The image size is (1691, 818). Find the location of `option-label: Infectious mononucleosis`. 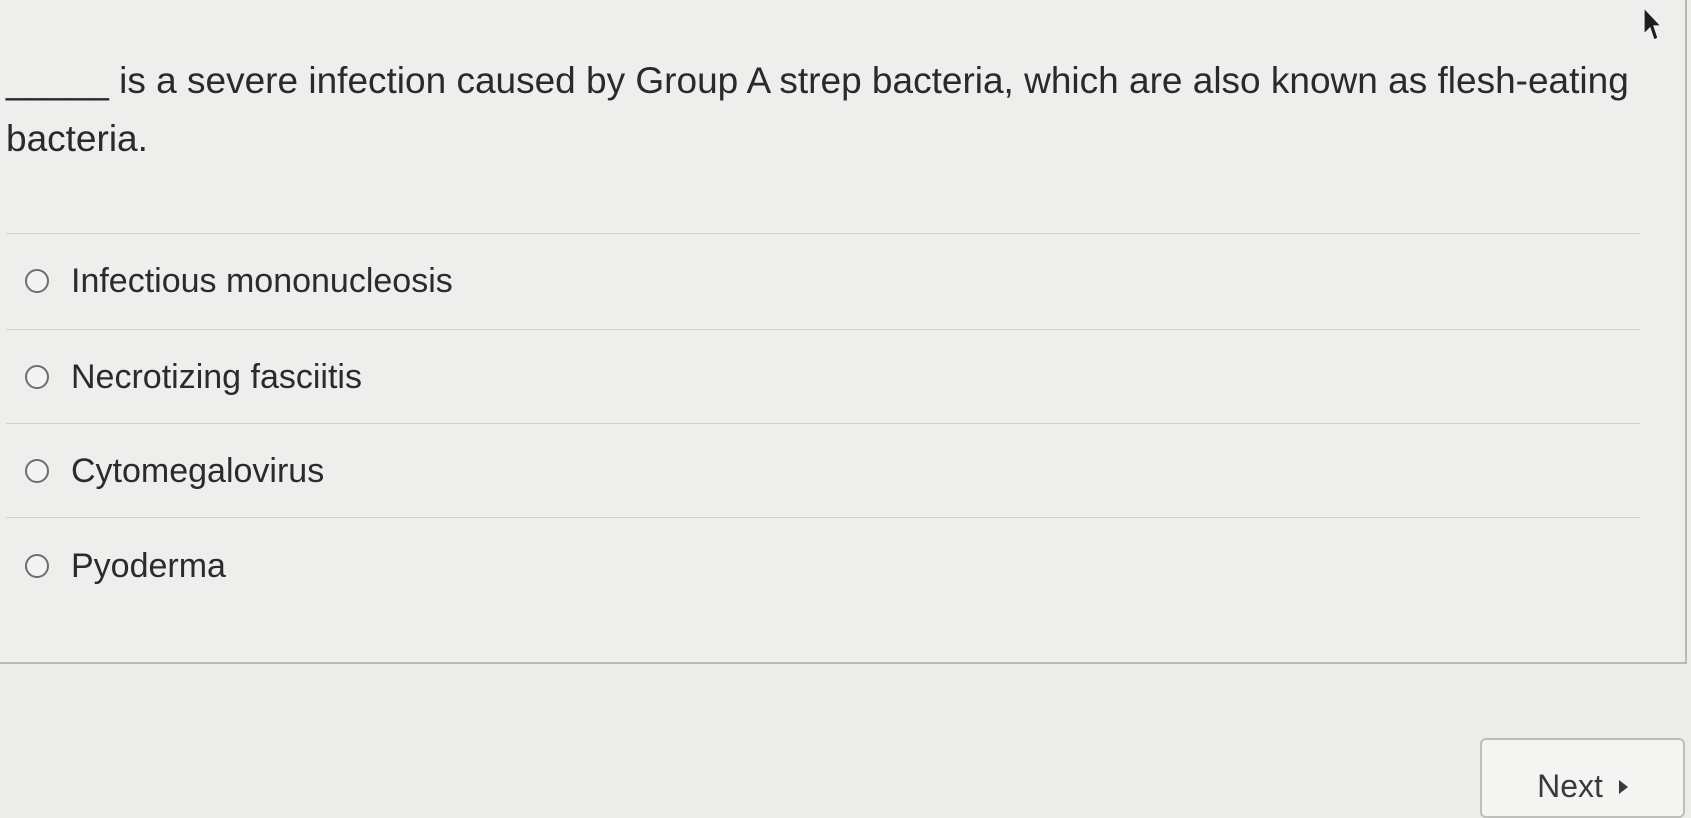

option-label: Infectious mononucleosis is located at coordinates (262, 280).